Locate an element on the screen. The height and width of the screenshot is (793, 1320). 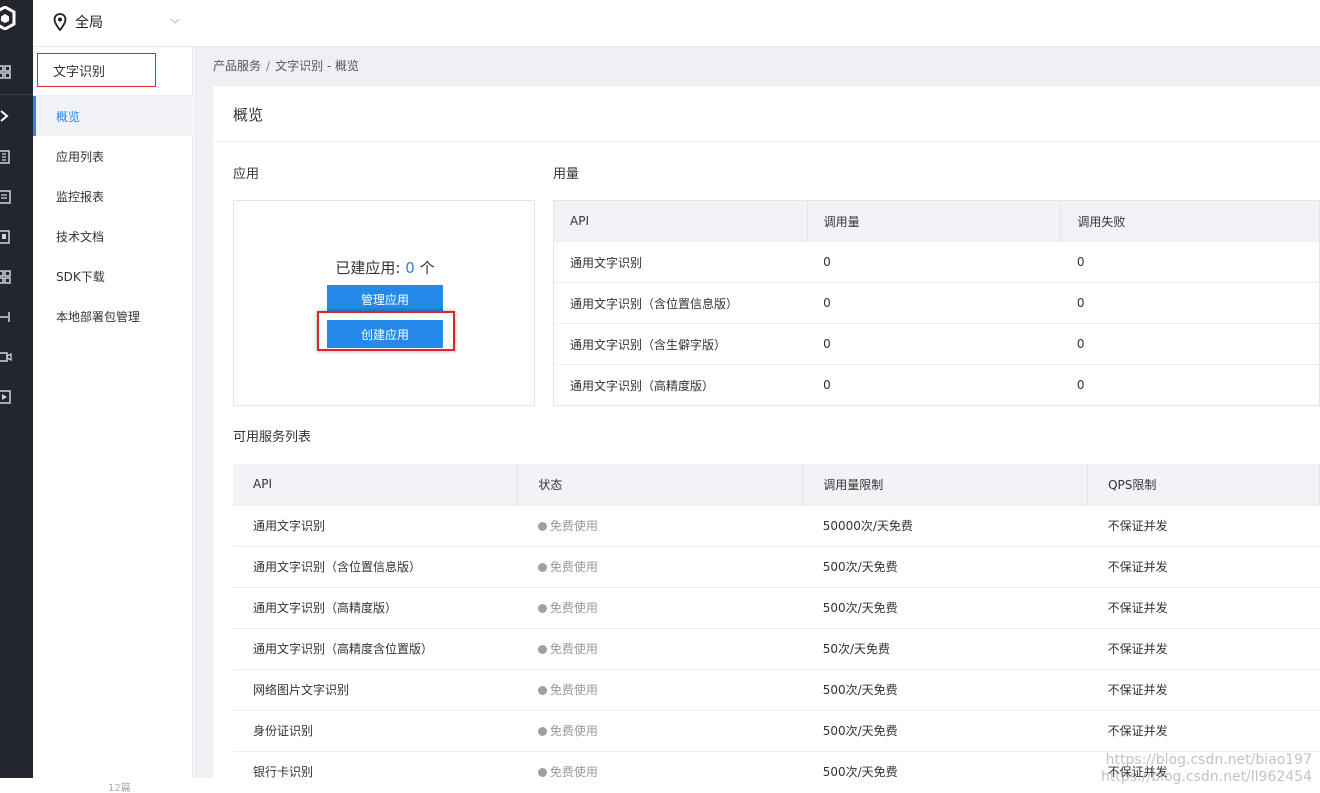
card-divider is located at coordinates (766, 141).